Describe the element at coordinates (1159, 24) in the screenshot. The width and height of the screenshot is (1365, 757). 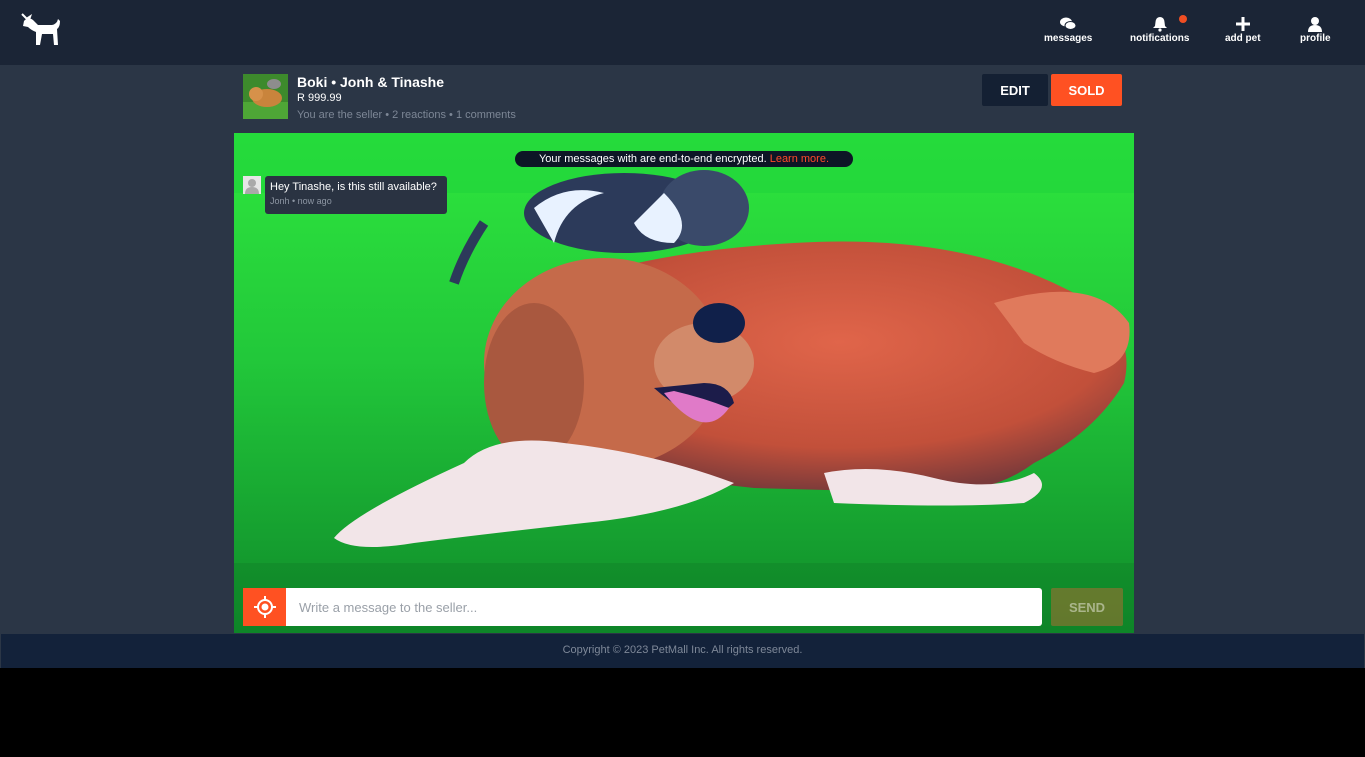
I see `bell-icon` at that location.